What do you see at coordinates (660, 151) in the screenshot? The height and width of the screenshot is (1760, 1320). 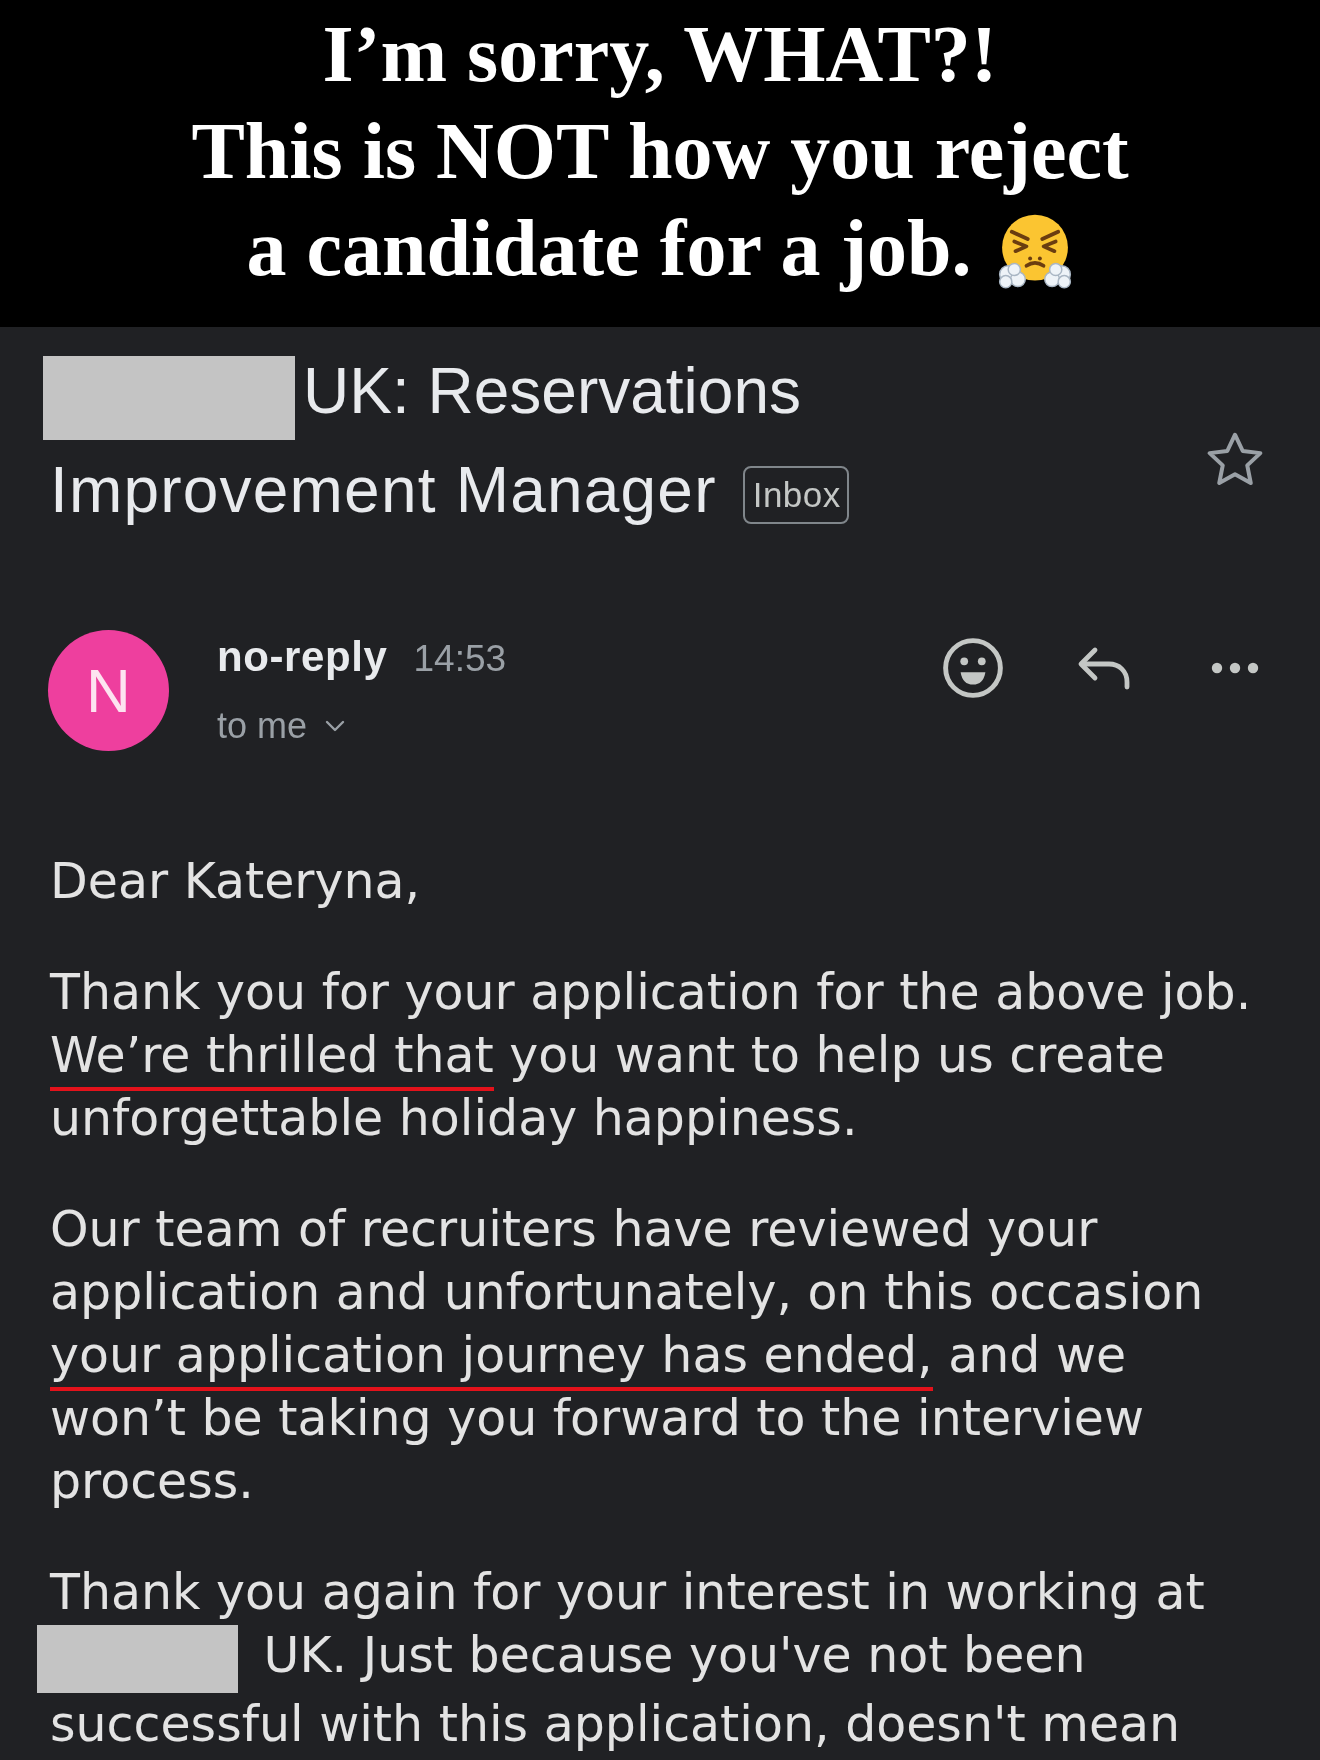 I see `caption-text: This is NOT how you reject` at bounding box center [660, 151].